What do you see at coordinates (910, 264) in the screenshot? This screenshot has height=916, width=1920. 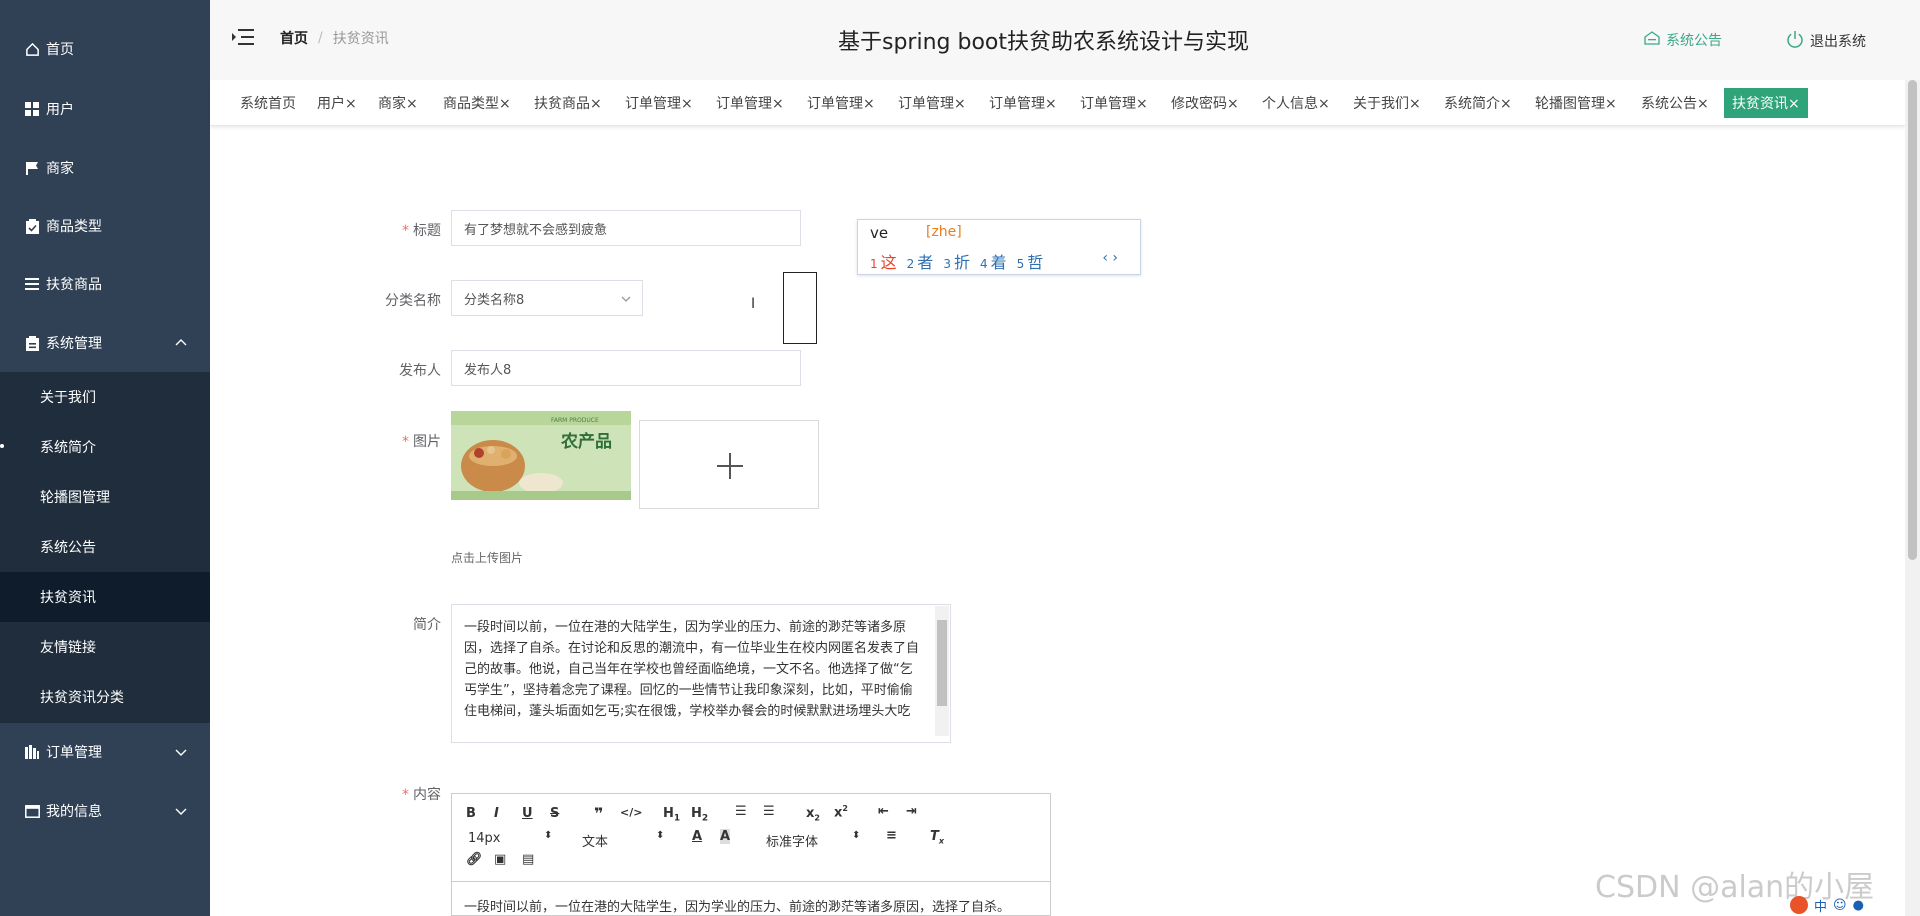 I see `ime-candidate-number: 2` at bounding box center [910, 264].